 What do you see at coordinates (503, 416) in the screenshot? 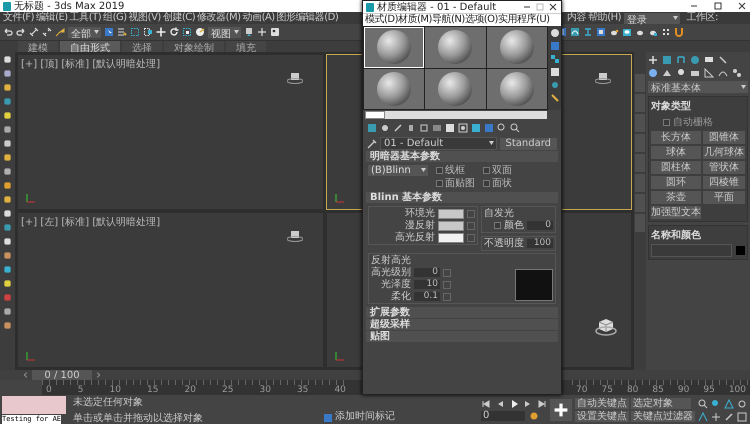
I see `current-frame-field: 0` at bounding box center [503, 416].